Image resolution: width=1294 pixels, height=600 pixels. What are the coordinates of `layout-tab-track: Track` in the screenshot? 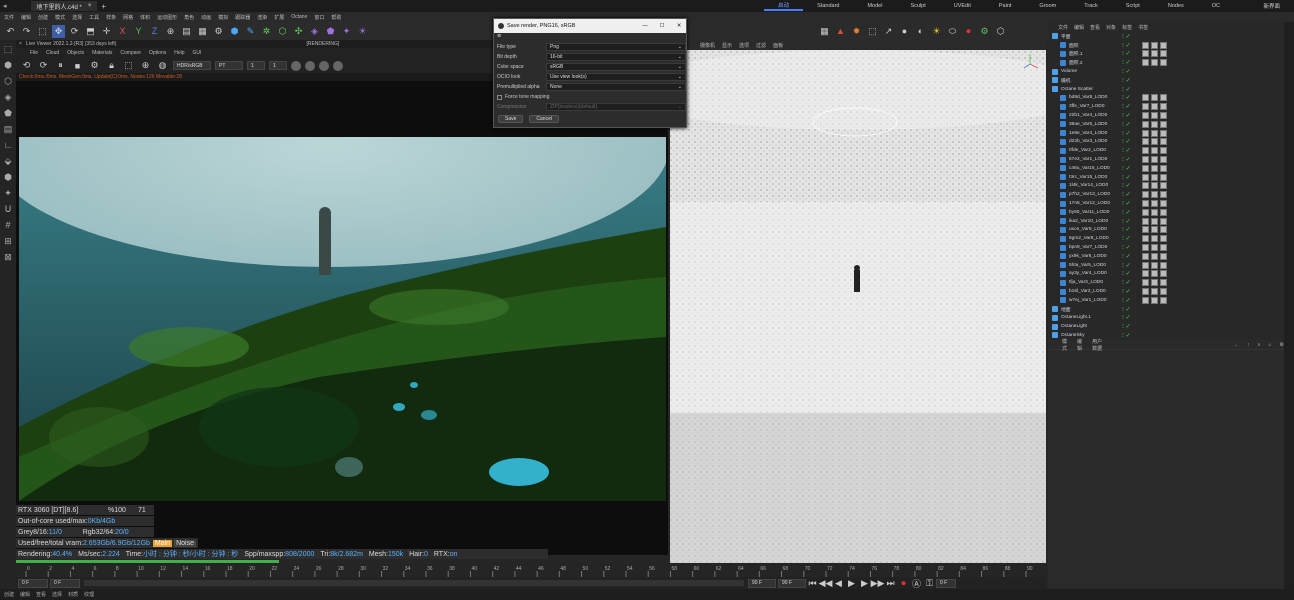 It's located at (1091, 6).